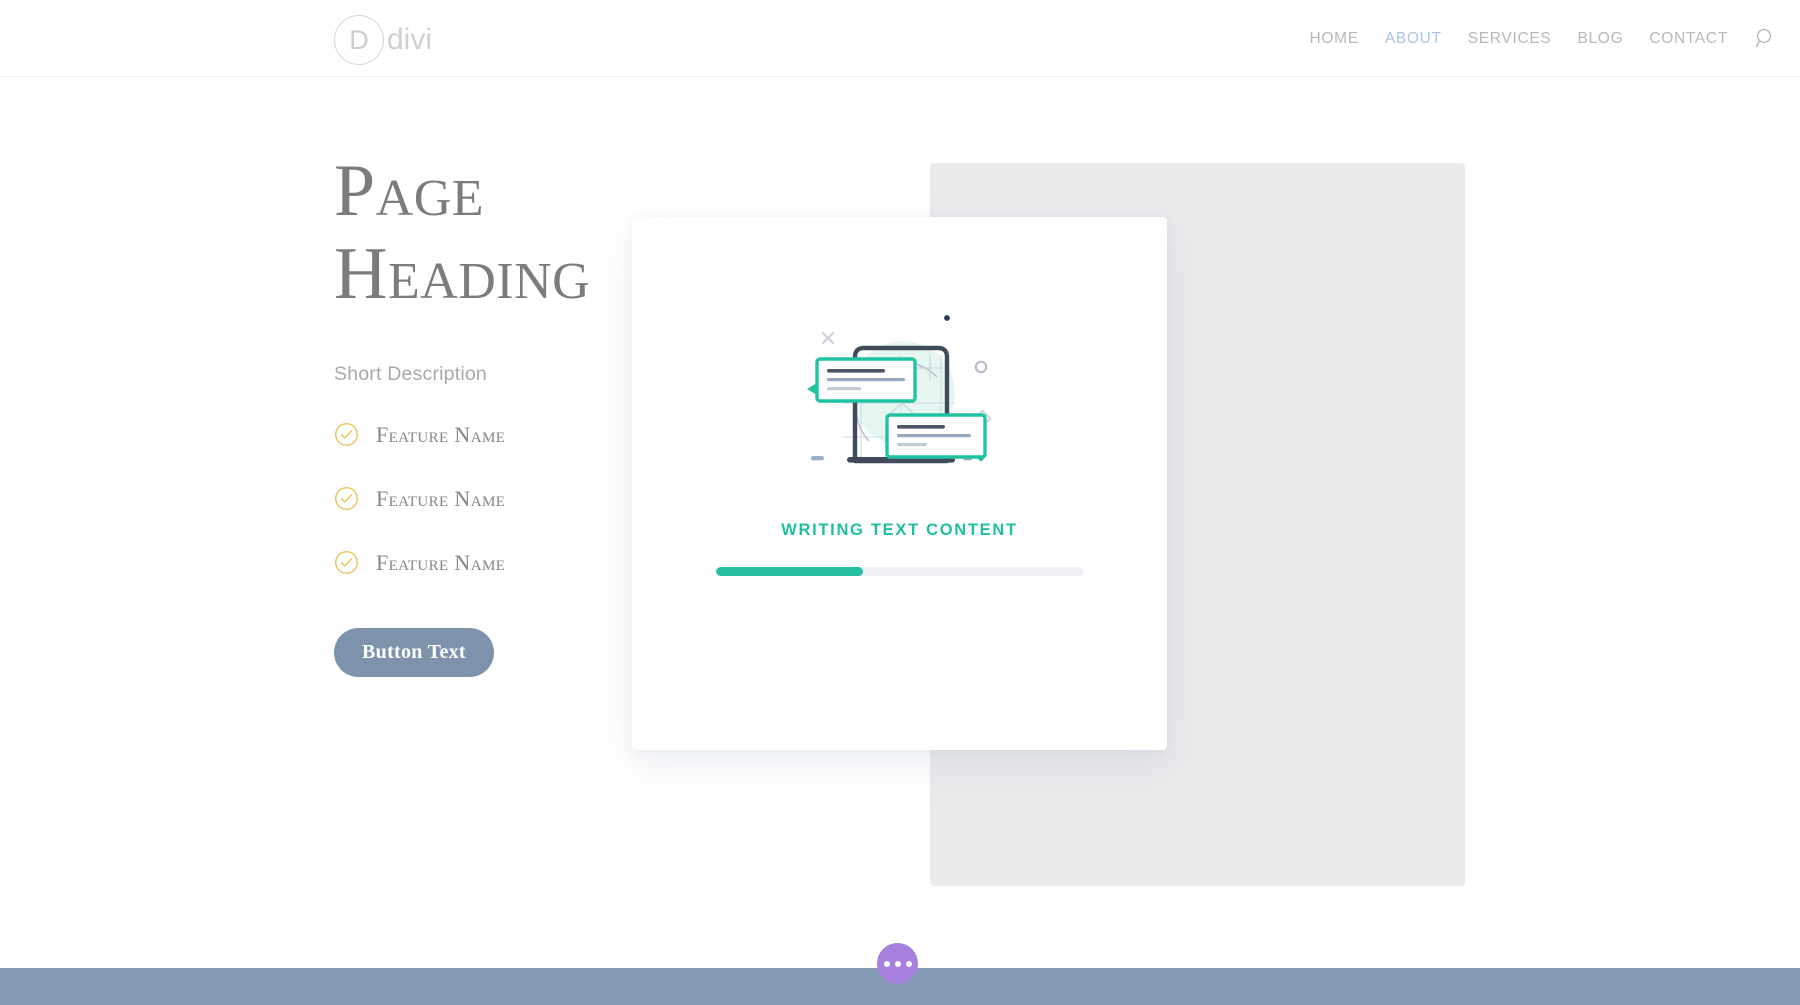  Describe the element at coordinates (899, 571) in the screenshot. I see `progress-bar` at that location.